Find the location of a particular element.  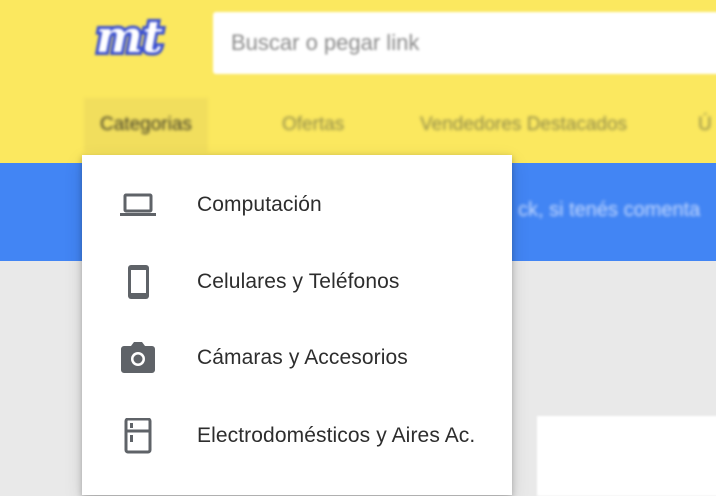

menu-item-electrodomesticos: Electrodomésticos y Aires Ac. is located at coordinates (297, 436).